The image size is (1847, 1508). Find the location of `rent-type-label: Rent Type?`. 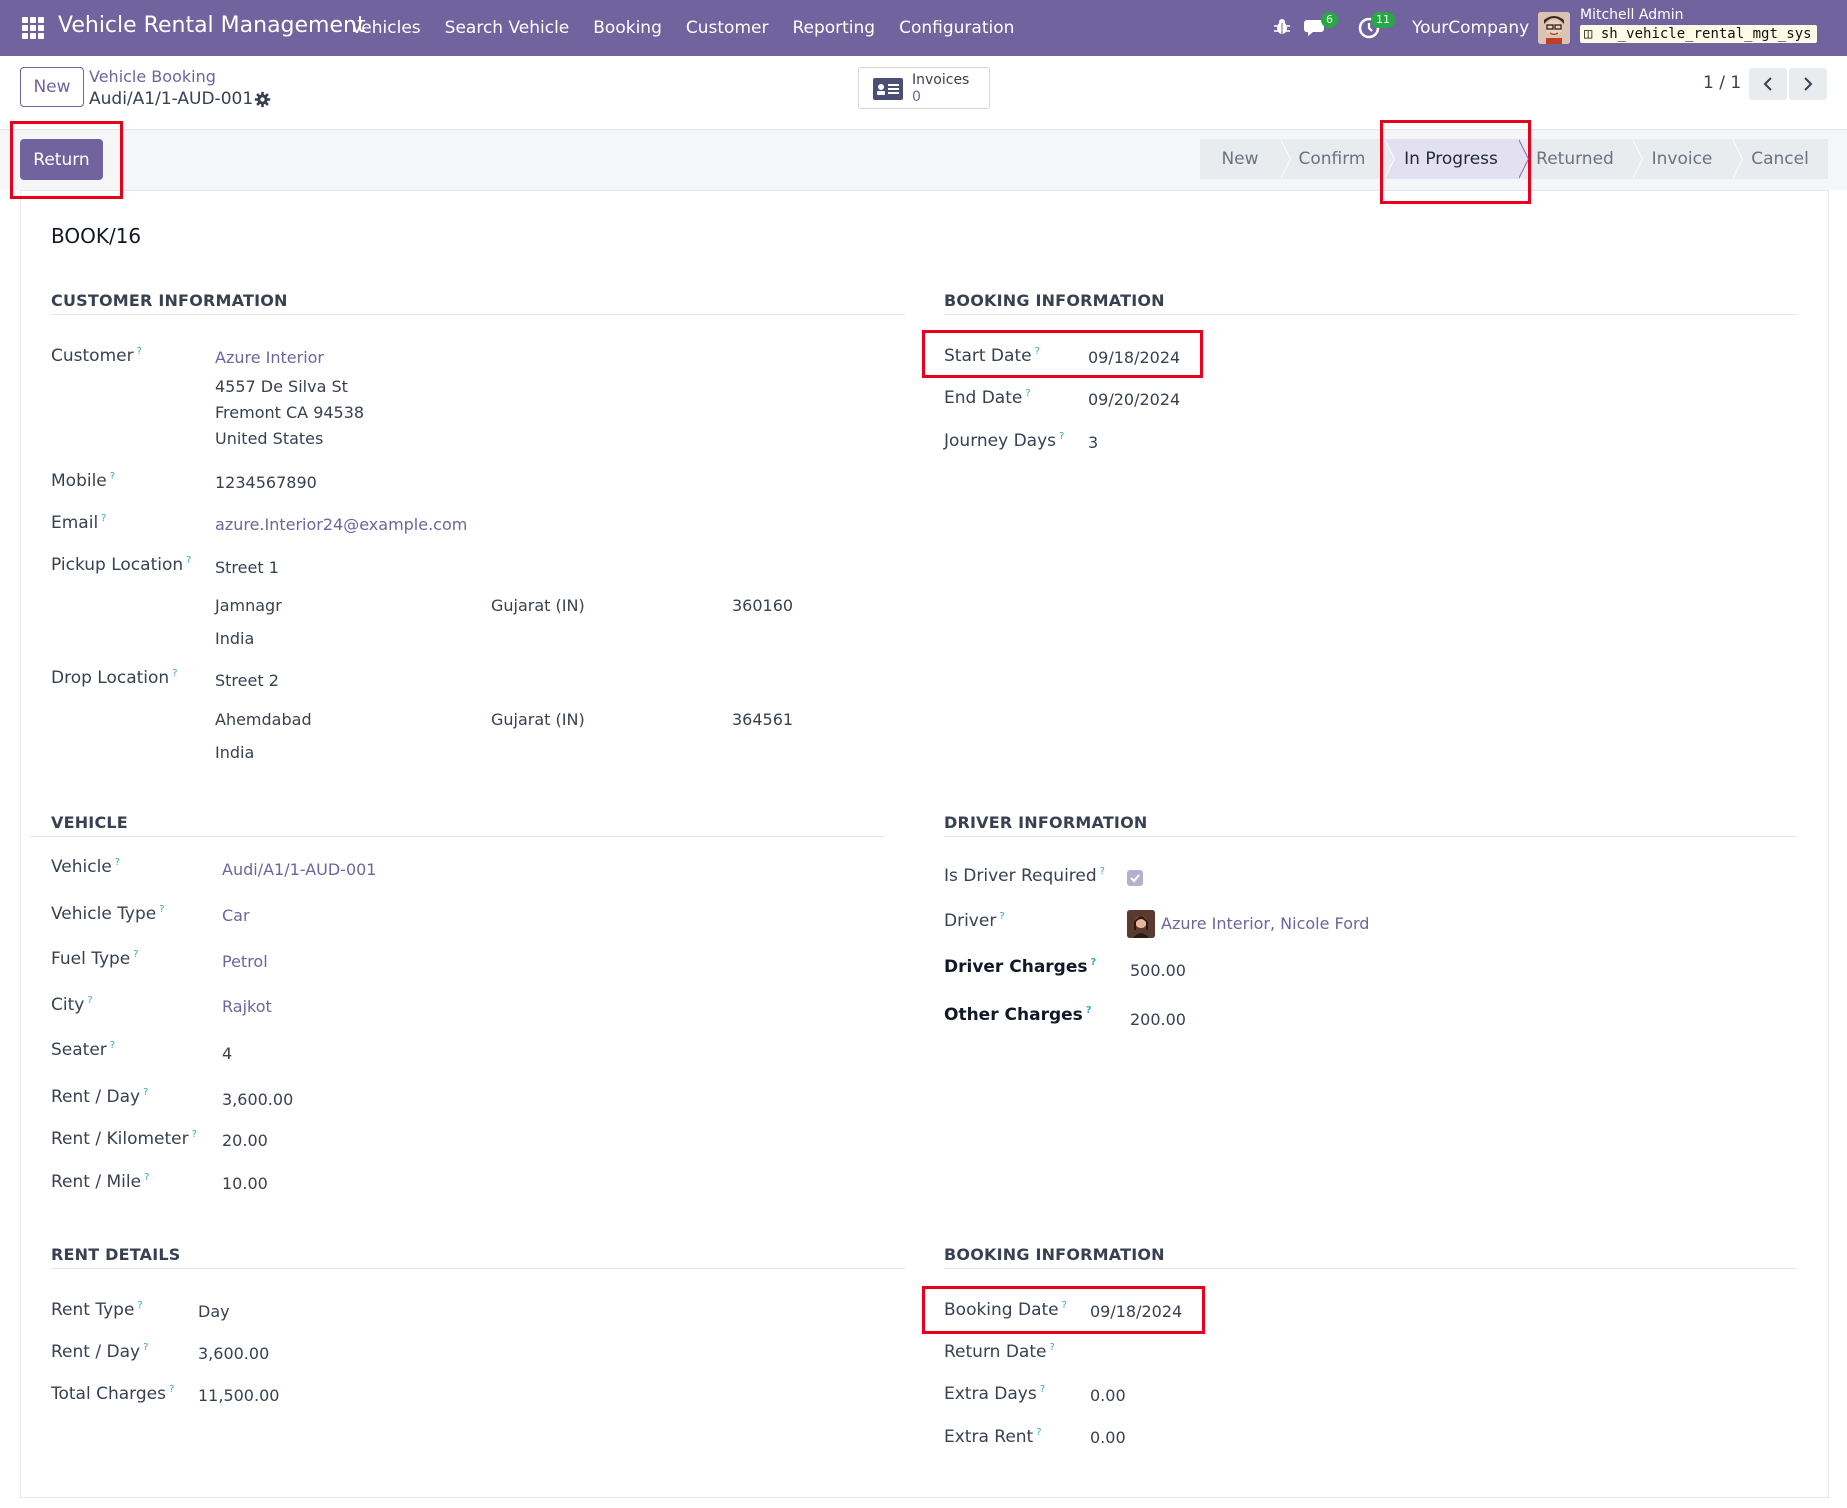

rent-type-label: Rent Type? is located at coordinates (97, 1310).